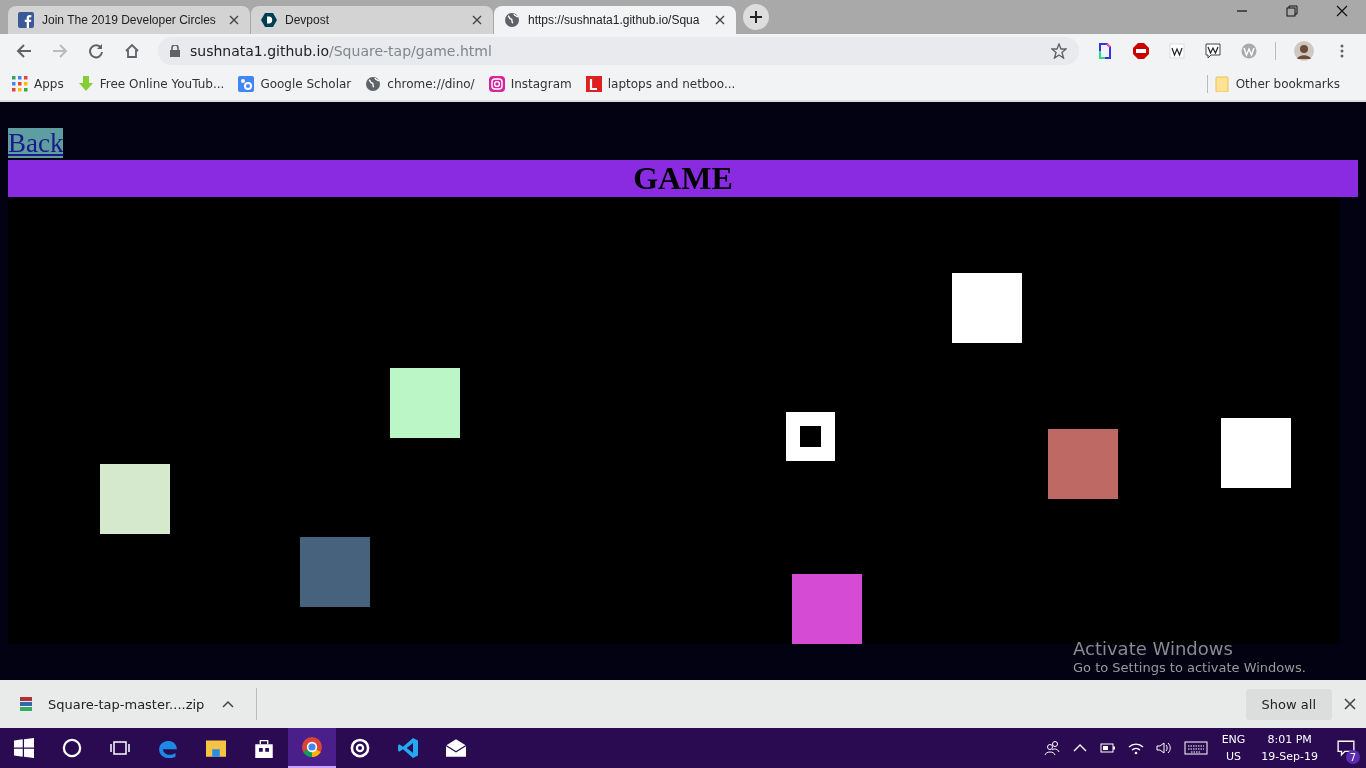 The height and width of the screenshot is (768, 1366). What do you see at coordinates (168, 748) in the screenshot?
I see `edge-browser-icon` at bounding box center [168, 748].